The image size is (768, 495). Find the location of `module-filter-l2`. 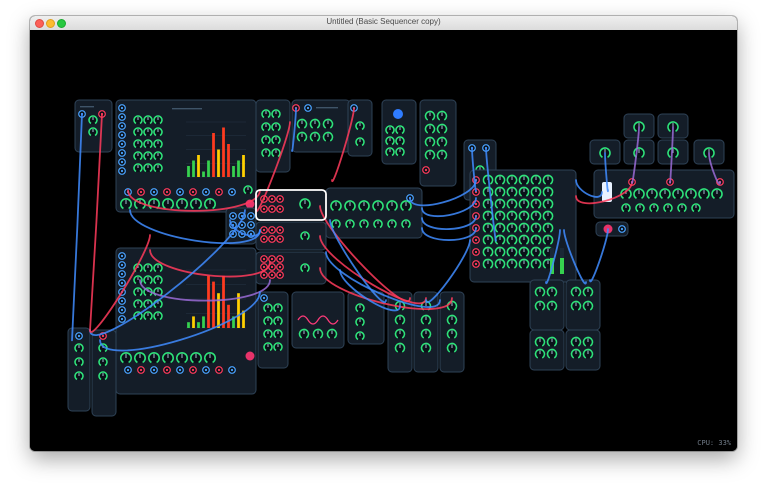

module-filter-l2 is located at coordinates (547, 350).